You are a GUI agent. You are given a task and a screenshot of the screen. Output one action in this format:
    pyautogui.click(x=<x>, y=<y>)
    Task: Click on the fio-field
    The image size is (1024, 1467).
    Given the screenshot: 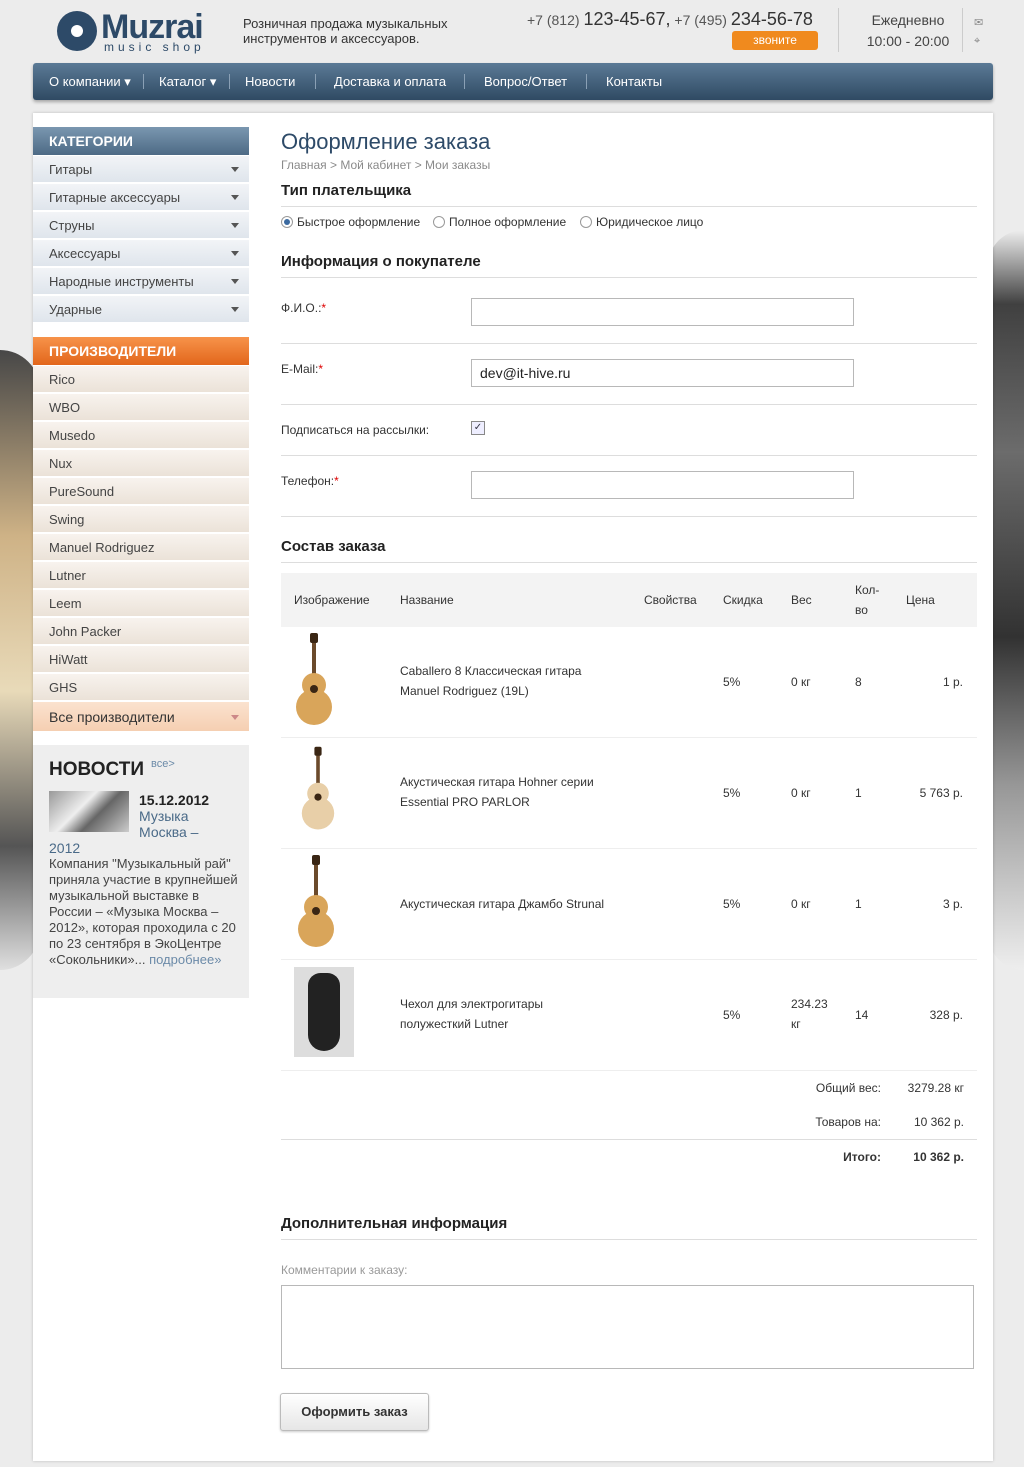 What is the action you would take?
    pyautogui.click(x=662, y=312)
    